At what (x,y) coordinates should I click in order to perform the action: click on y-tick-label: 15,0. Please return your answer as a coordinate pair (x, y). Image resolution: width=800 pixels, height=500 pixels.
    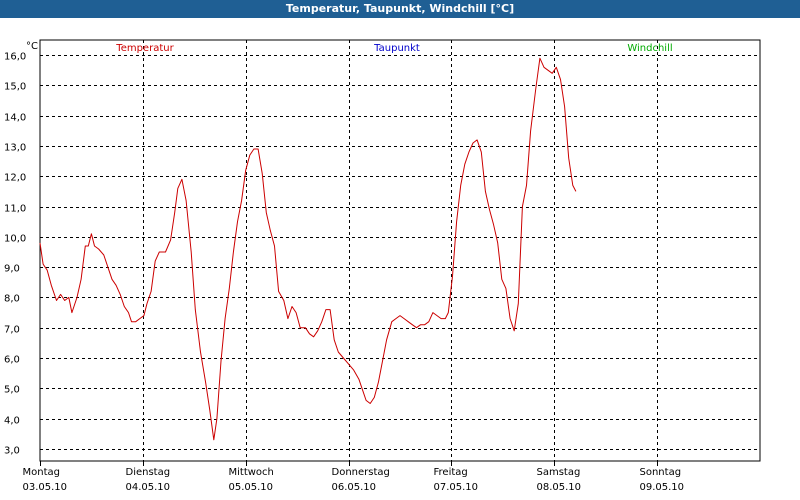
    Looking at the image, I should click on (15, 87).